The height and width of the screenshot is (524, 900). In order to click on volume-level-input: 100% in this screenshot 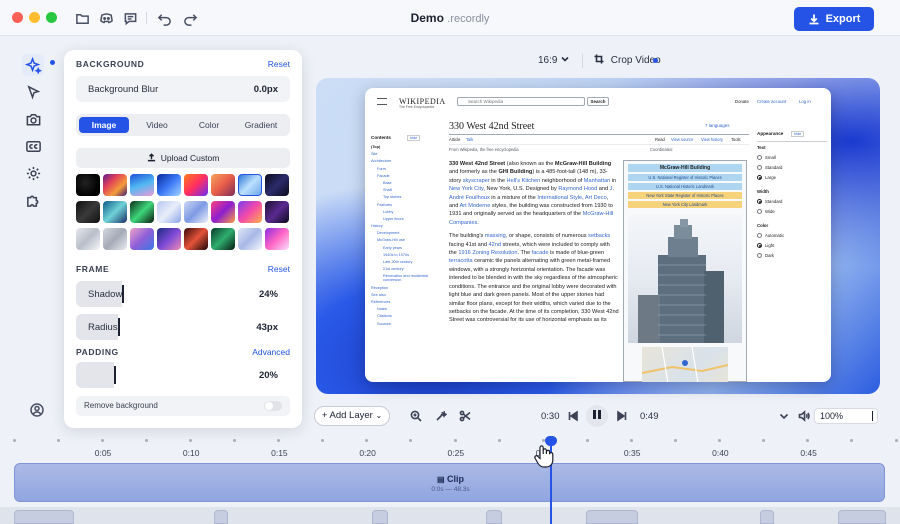, I will do `click(846, 416)`.